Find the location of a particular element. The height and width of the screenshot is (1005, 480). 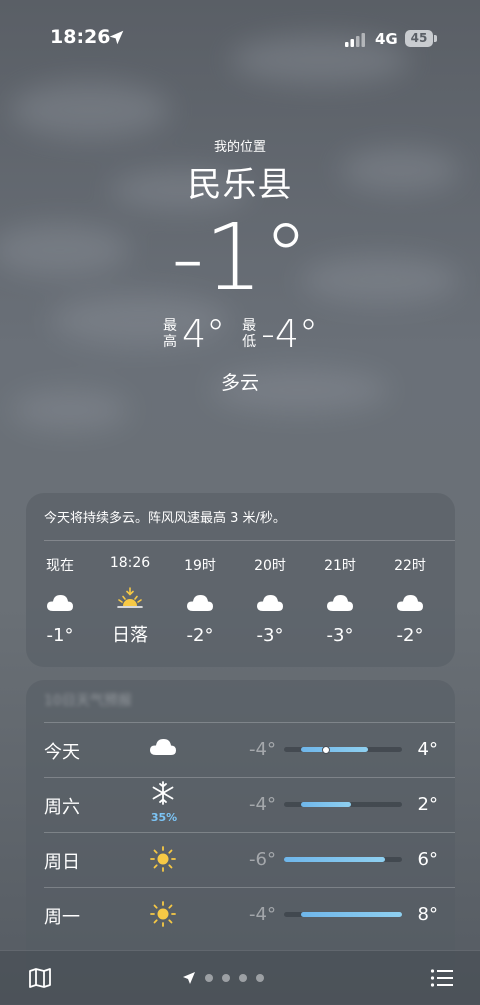

precip-chance: 35% is located at coordinates (164, 817).